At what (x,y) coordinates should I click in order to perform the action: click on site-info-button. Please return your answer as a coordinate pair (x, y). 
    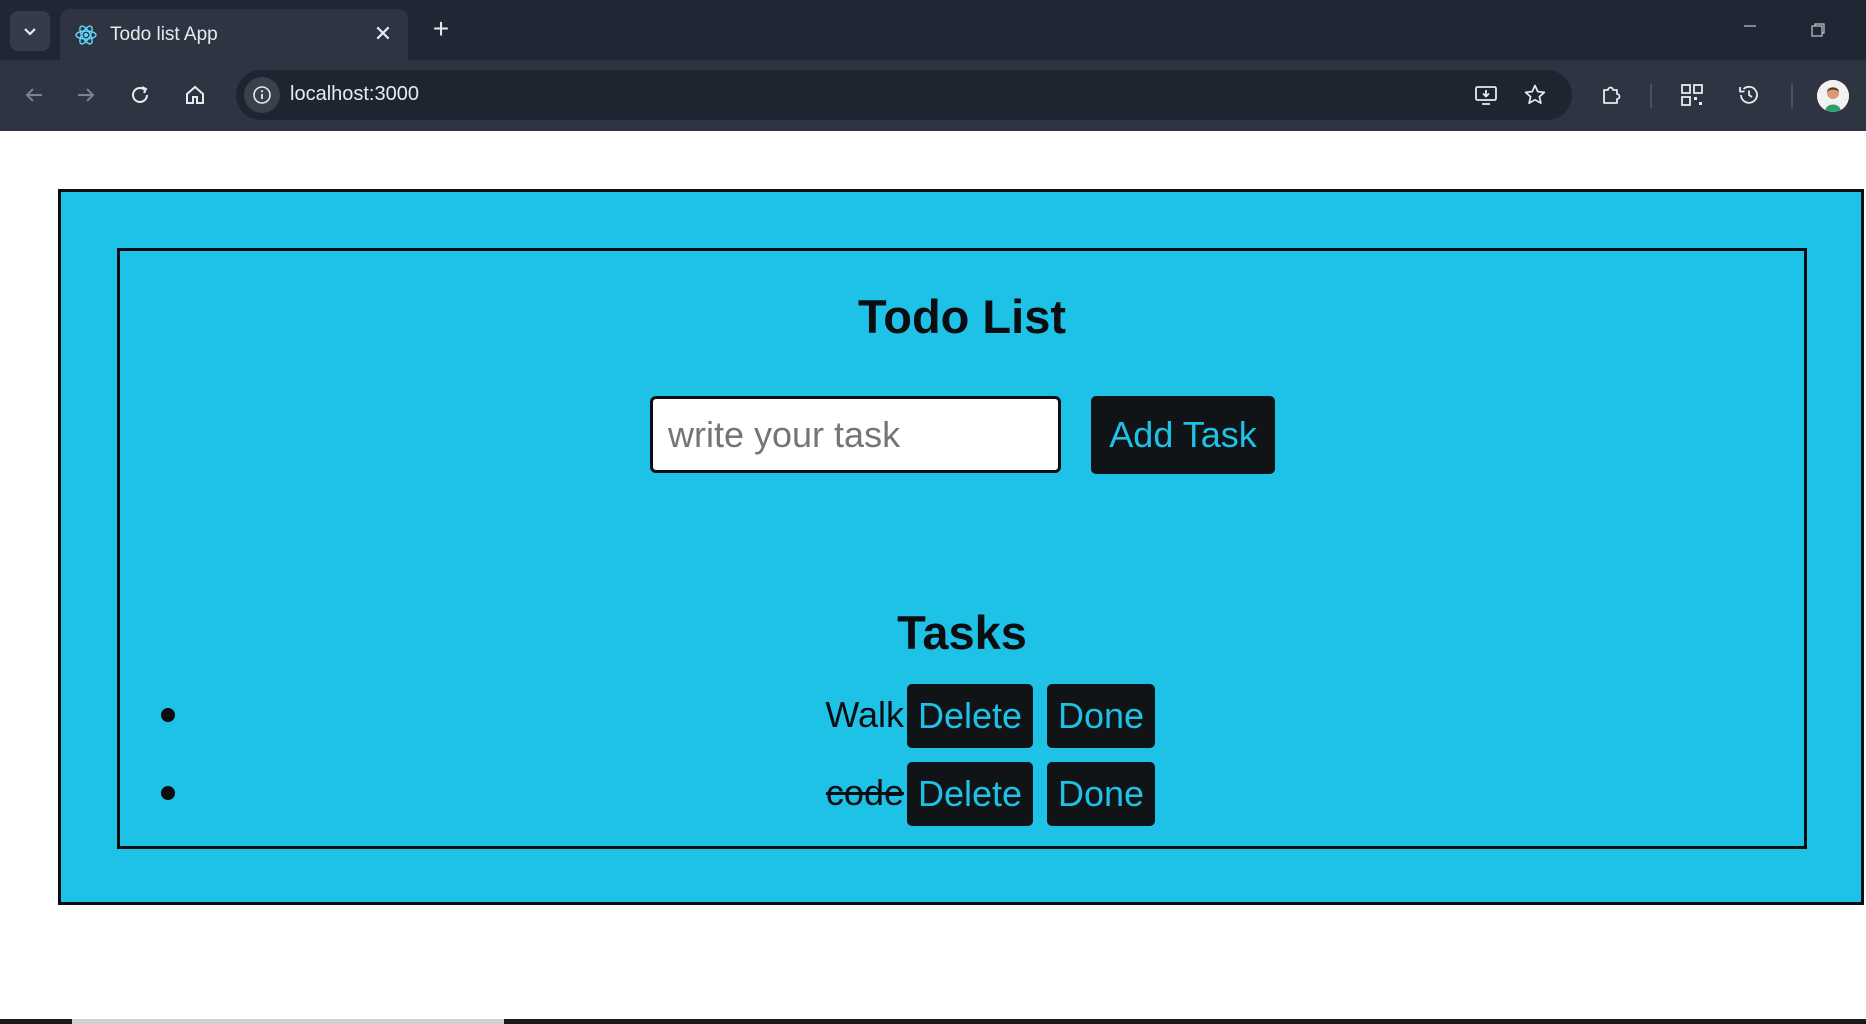
    Looking at the image, I should click on (262, 95).